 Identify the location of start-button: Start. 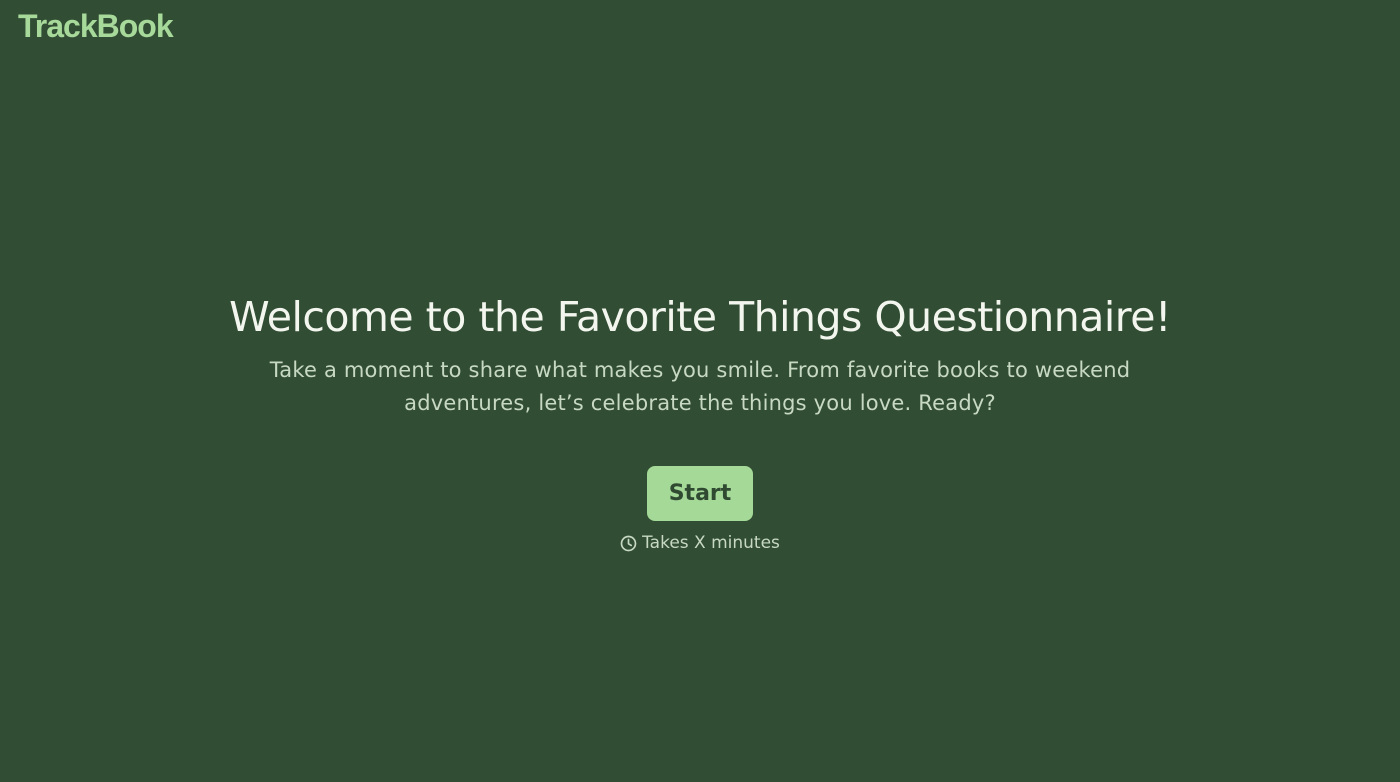
(700, 493).